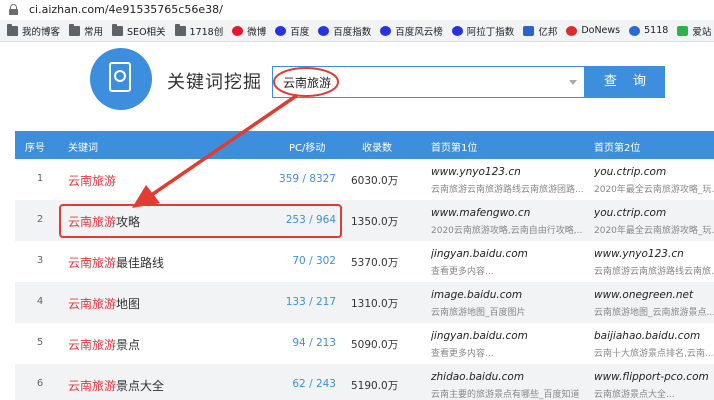  Describe the element at coordinates (291, 343) in the screenshot. I see `row-pc-mobile: 94 / 213` at that location.